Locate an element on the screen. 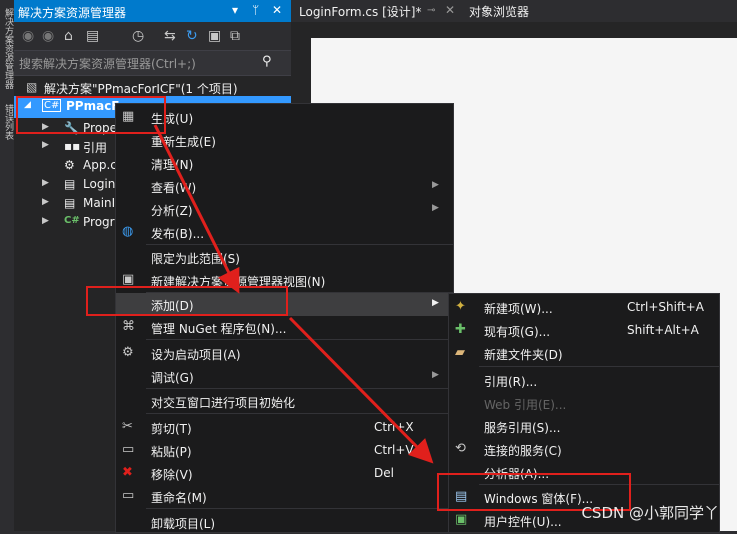  watermark-text: CSDN @小郭同学丫 is located at coordinates (650, 513).